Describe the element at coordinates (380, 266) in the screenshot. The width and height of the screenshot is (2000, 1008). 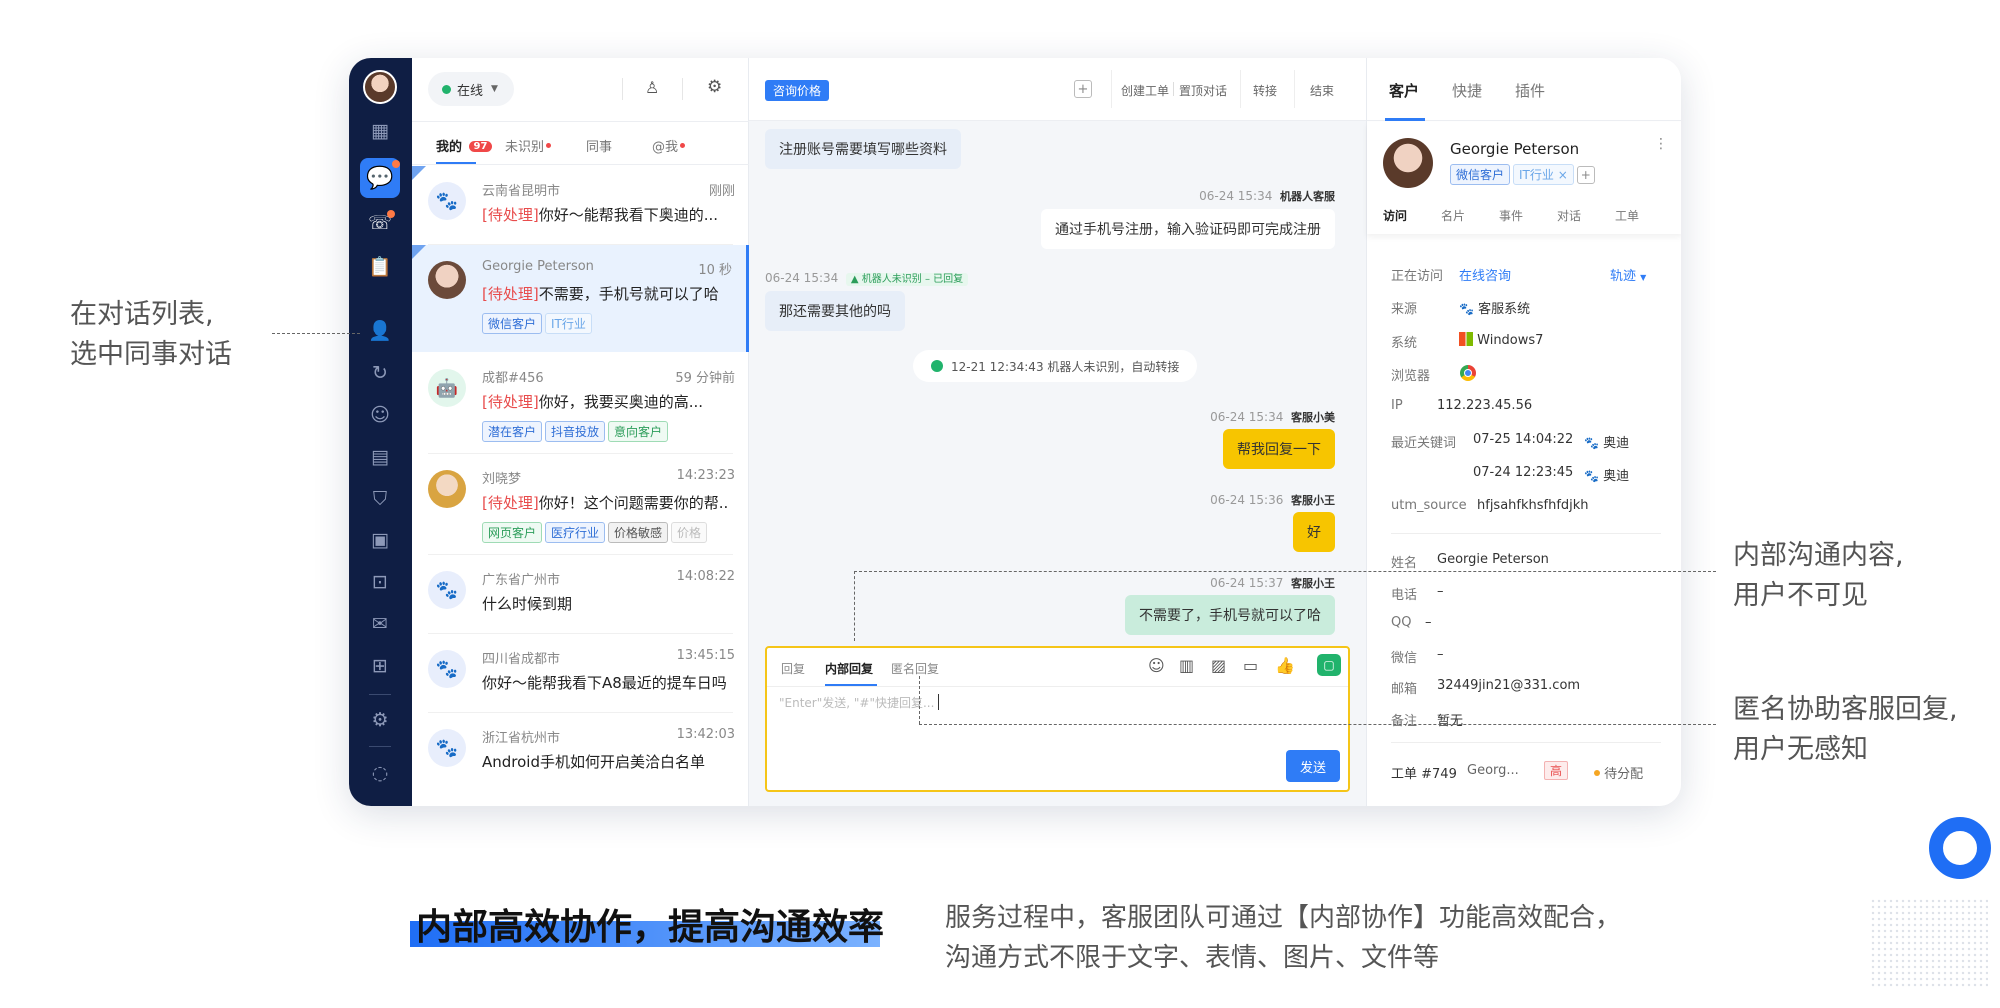
I see `clipboard-icon: 📋` at that location.